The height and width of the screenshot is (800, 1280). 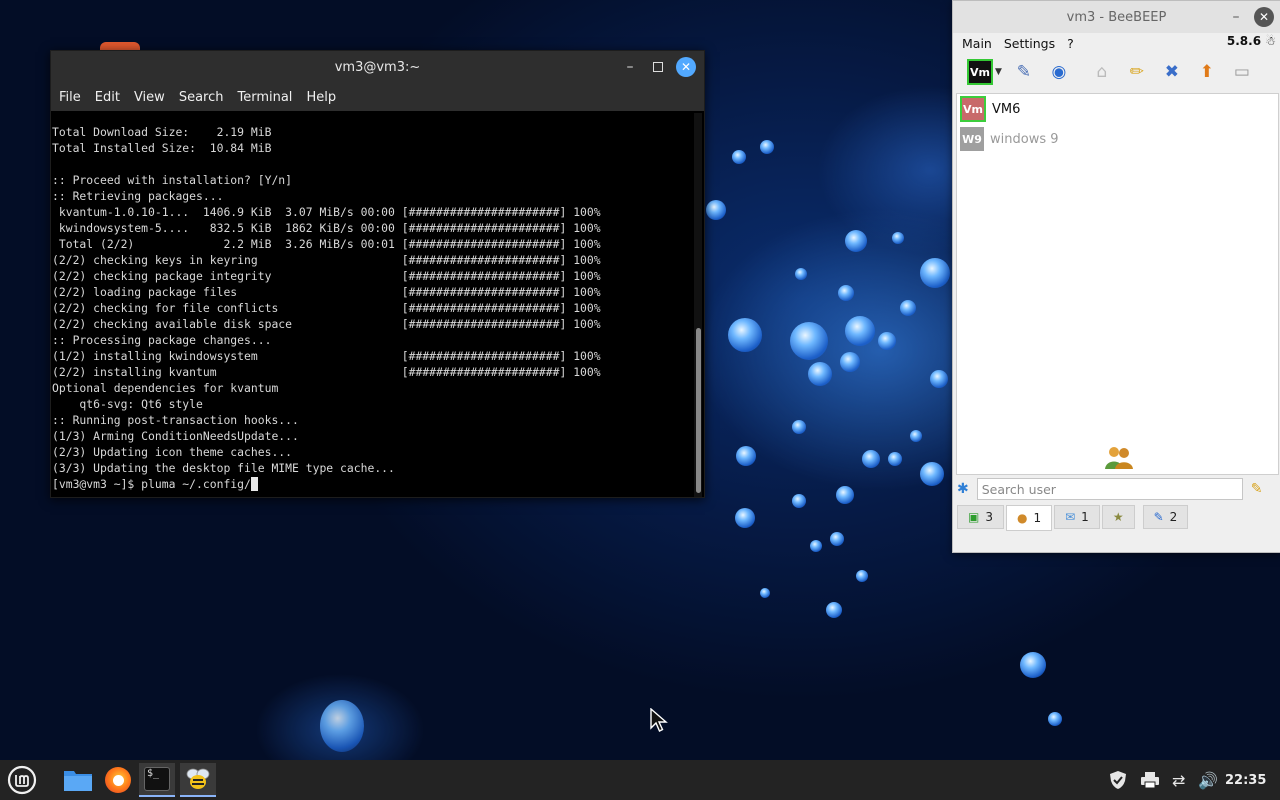 I want to click on user-avatar: W9, so click(x=972, y=139).